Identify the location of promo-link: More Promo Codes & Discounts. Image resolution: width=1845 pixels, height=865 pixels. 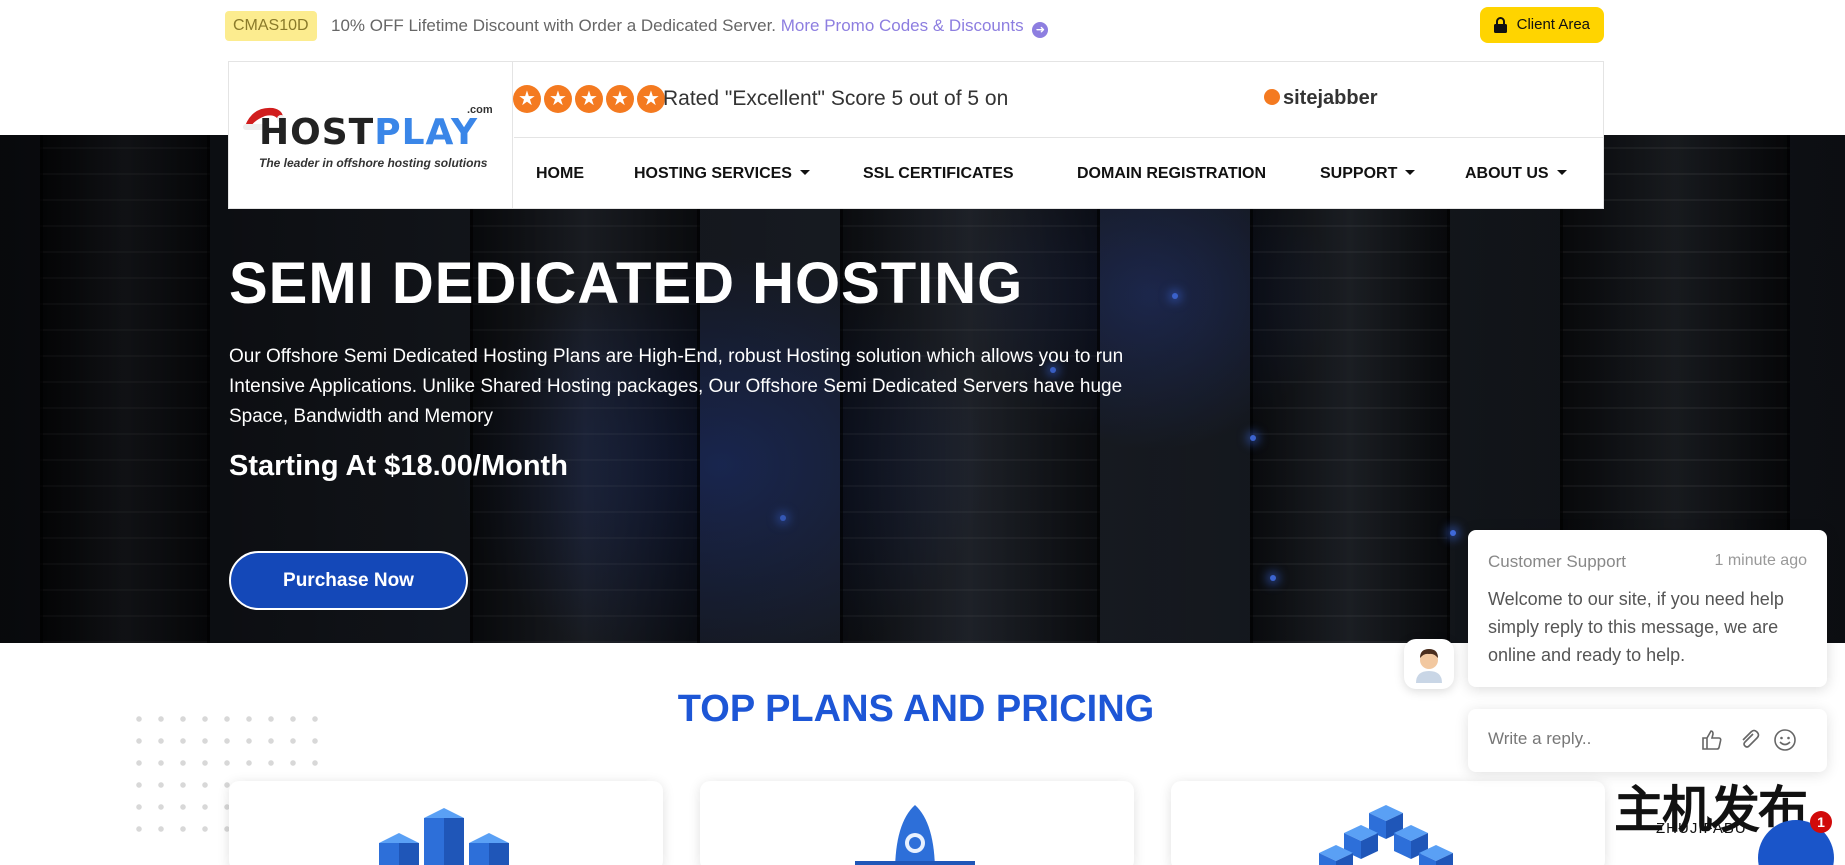
(902, 25).